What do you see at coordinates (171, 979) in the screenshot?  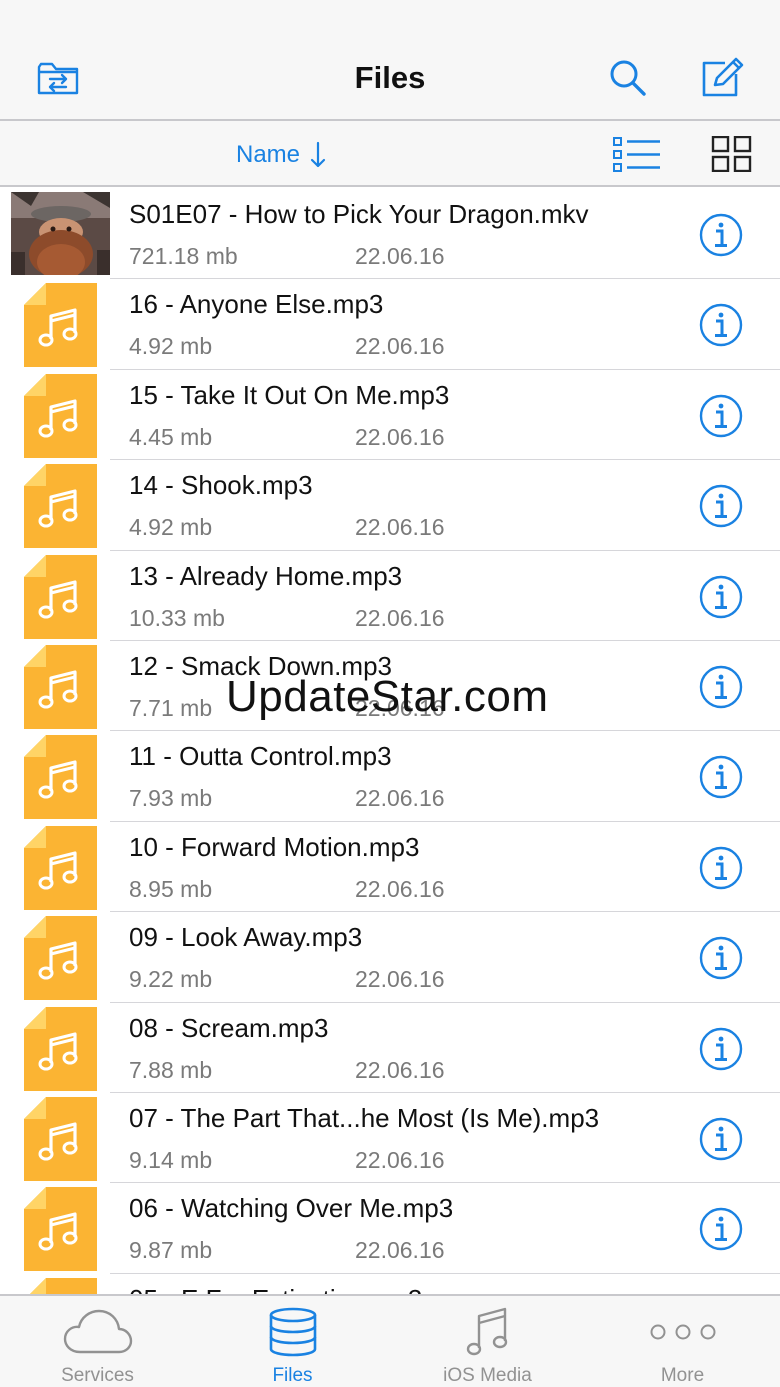 I see `file-size: 9.22 mb` at bounding box center [171, 979].